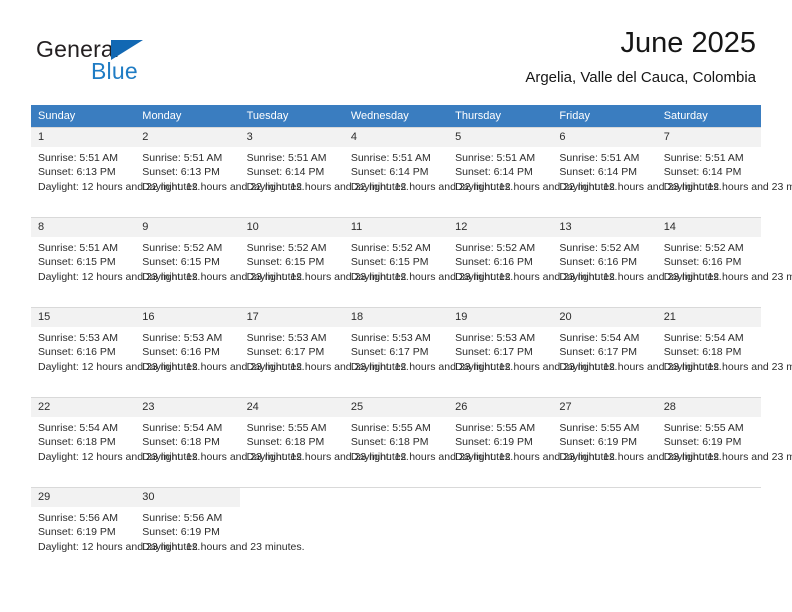 The image size is (792, 612). What do you see at coordinates (604, 137) in the screenshot?
I see `day-number: 6` at bounding box center [604, 137].